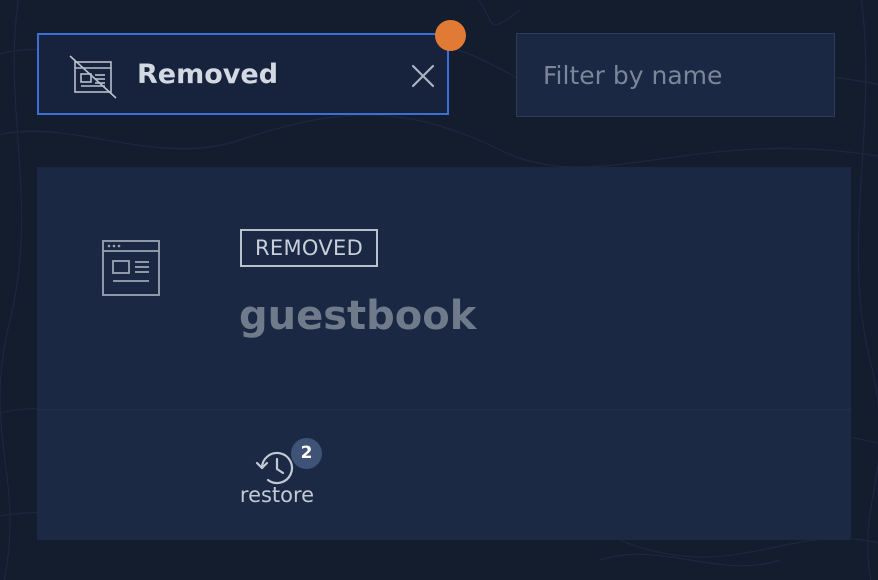 This screenshot has width=878, height=580. I want to click on notification-dot, so click(450, 35).